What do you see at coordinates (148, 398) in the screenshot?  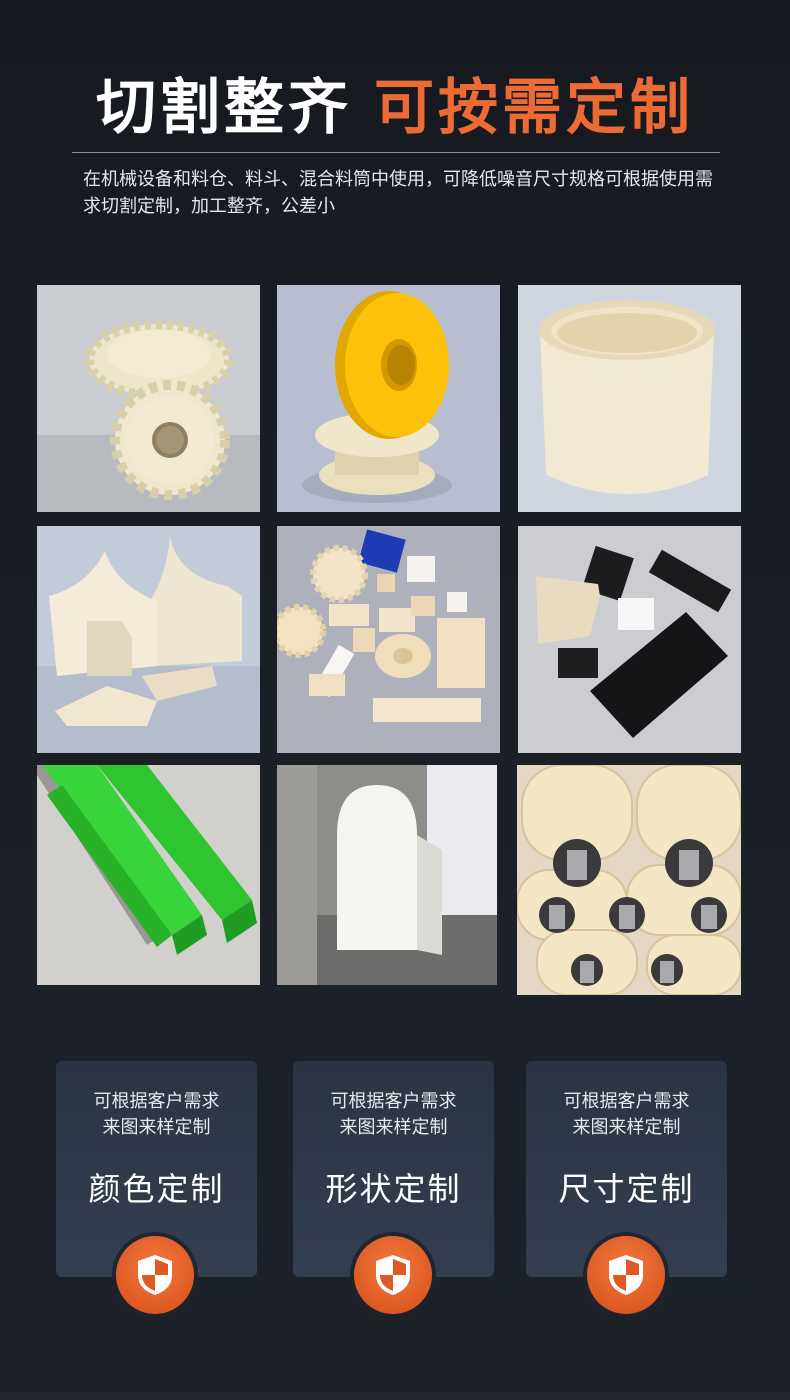 I see `nylon-helical-gears-photo` at bounding box center [148, 398].